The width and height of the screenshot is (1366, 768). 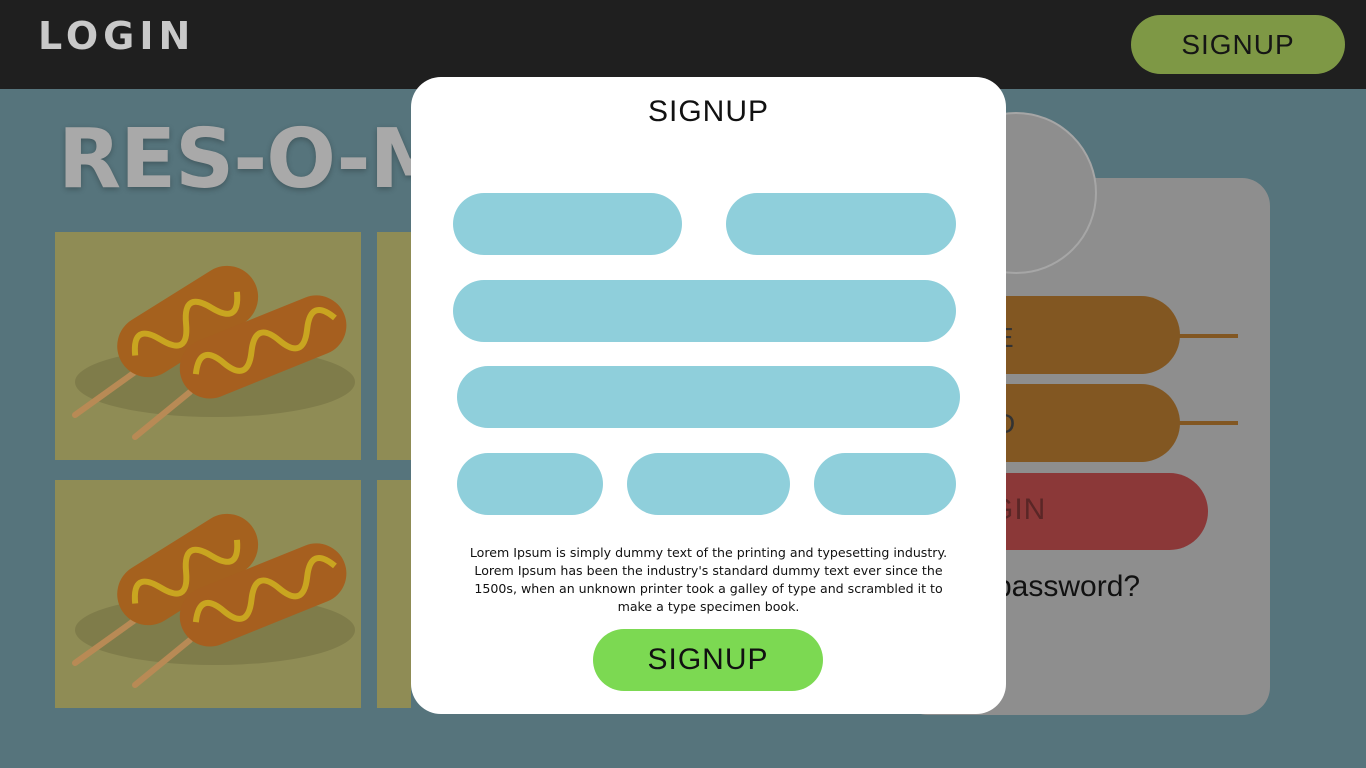 I want to click on password-input, so click(x=708, y=397).